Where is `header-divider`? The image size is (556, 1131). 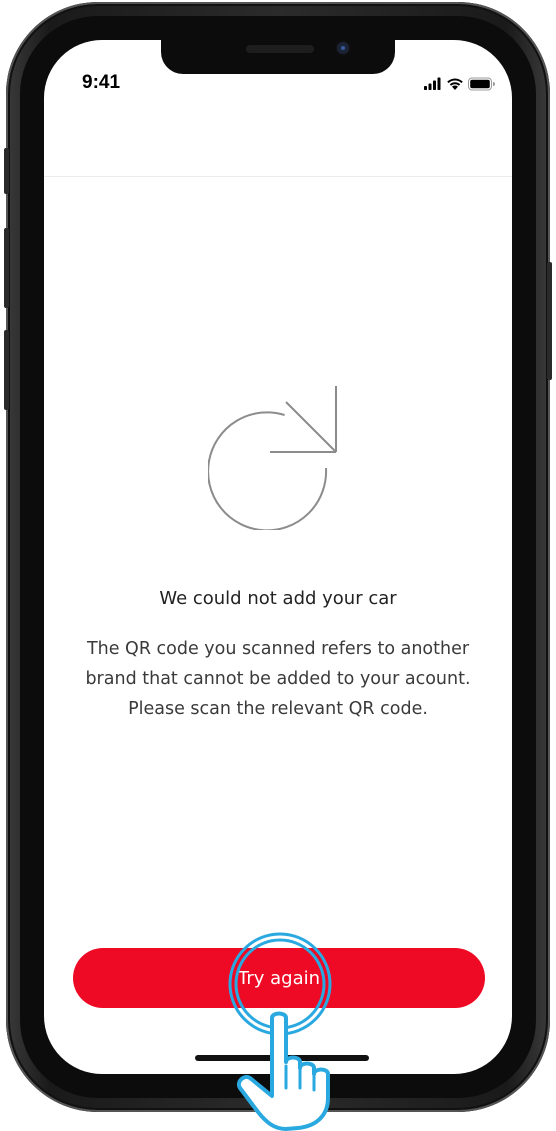
header-divider is located at coordinates (278, 176).